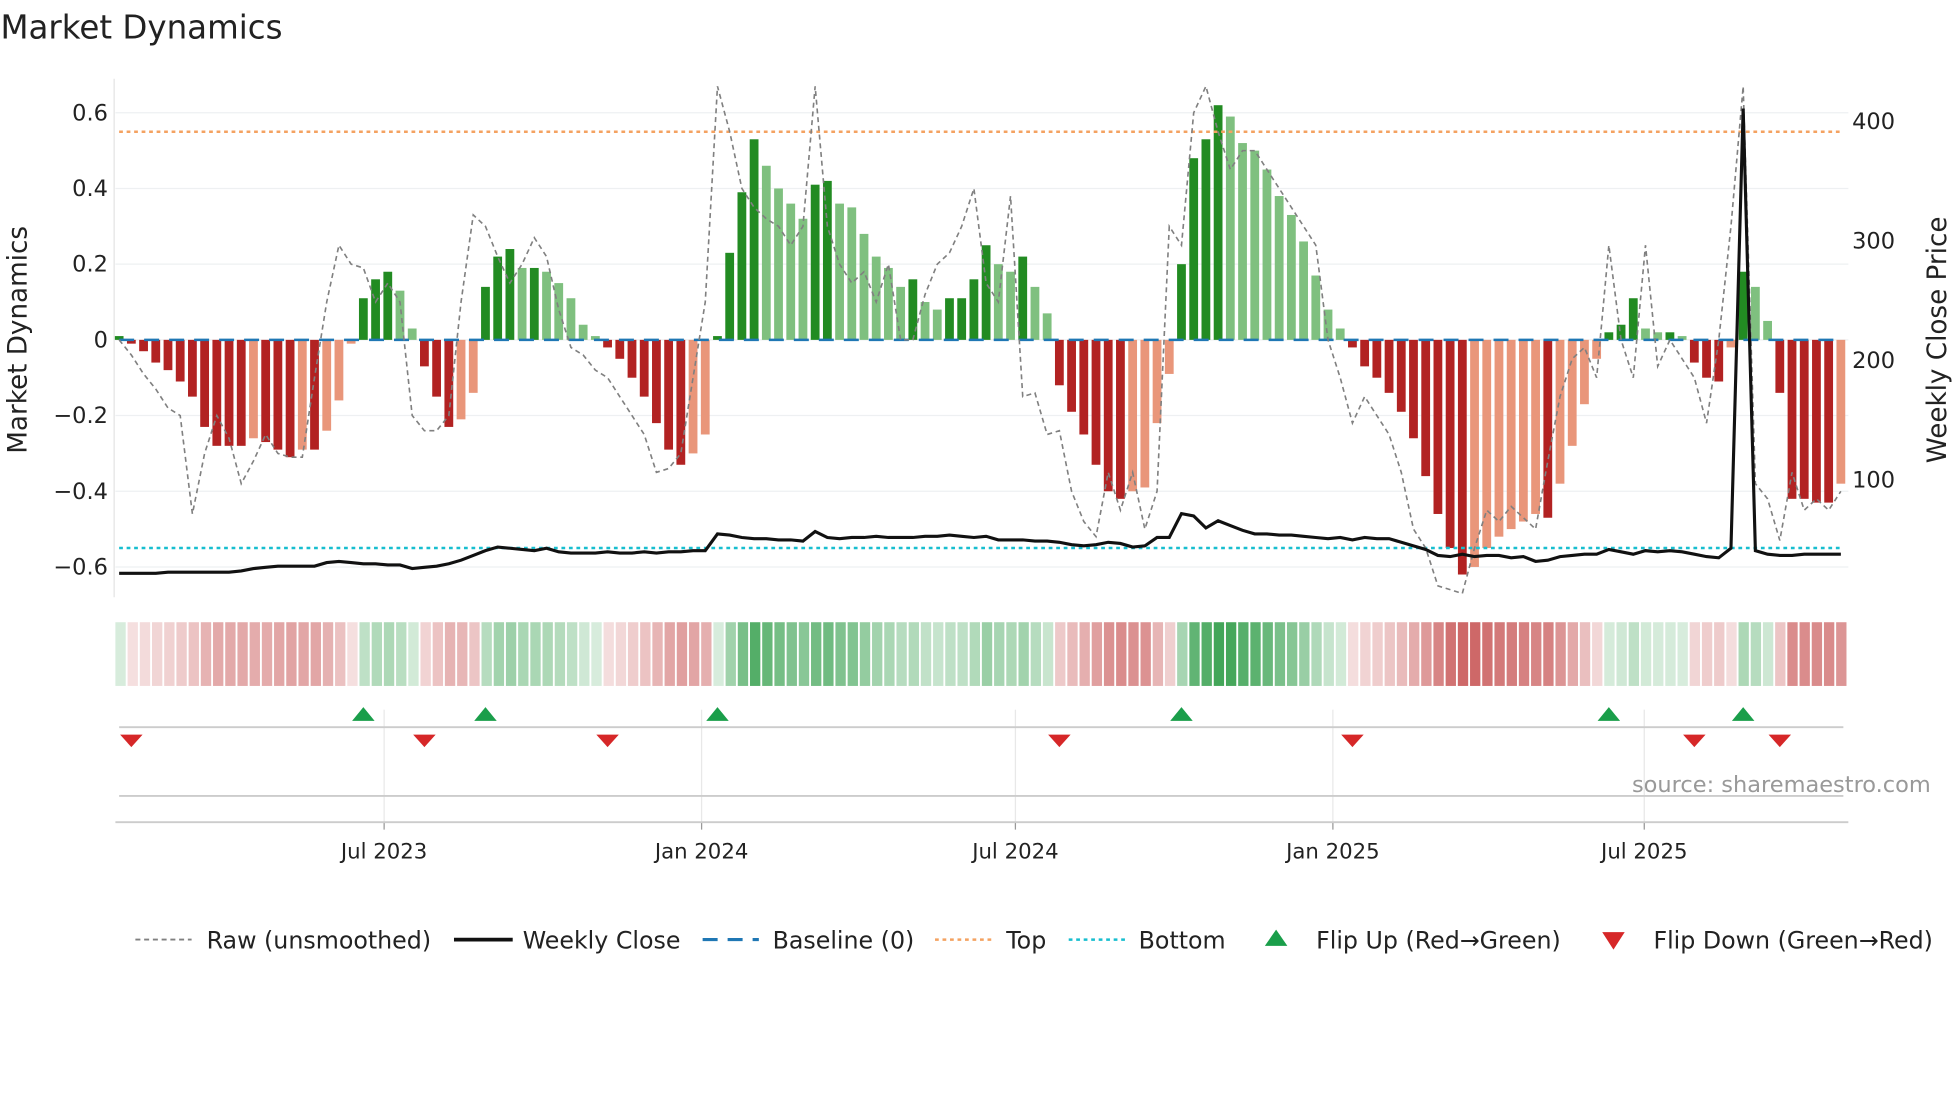  Describe the element at coordinates (383, 851) in the screenshot. I see `x-tick-label: Jul 2023` at that location.